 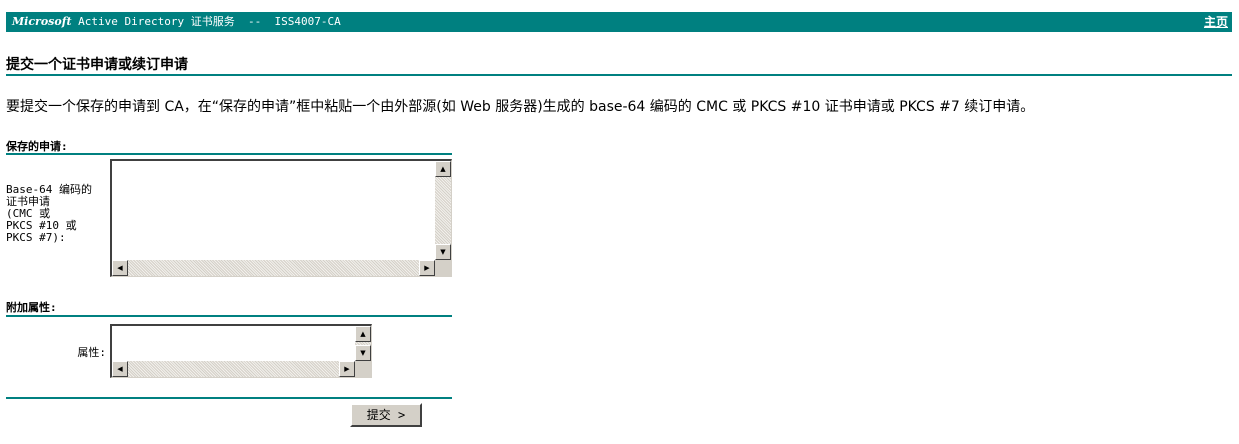 What do you see at coordinates (229, 398) in the screenshot?
I see `footer-divider` at bounding box center [229, 398].